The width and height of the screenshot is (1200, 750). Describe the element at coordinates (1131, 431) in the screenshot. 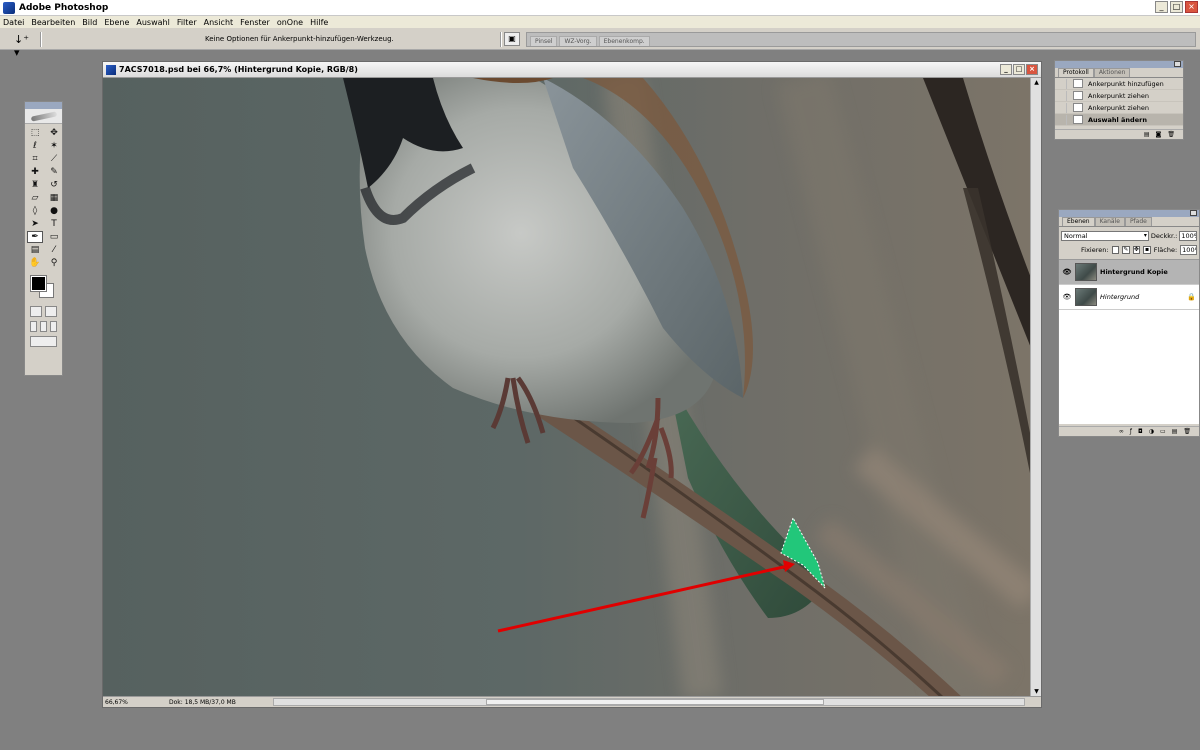

I see `layer-style-icon: ƒ` at that location.